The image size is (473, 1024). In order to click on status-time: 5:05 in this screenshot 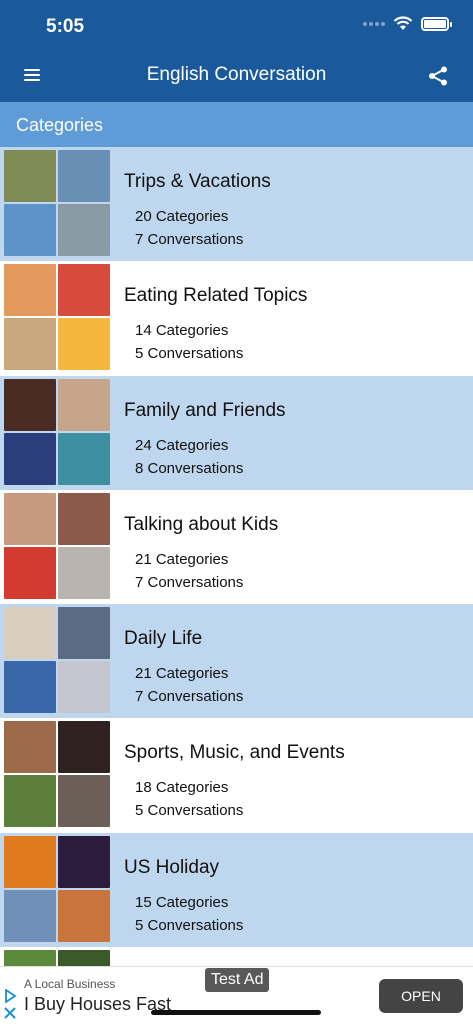, I will do `click(65, 26)`.